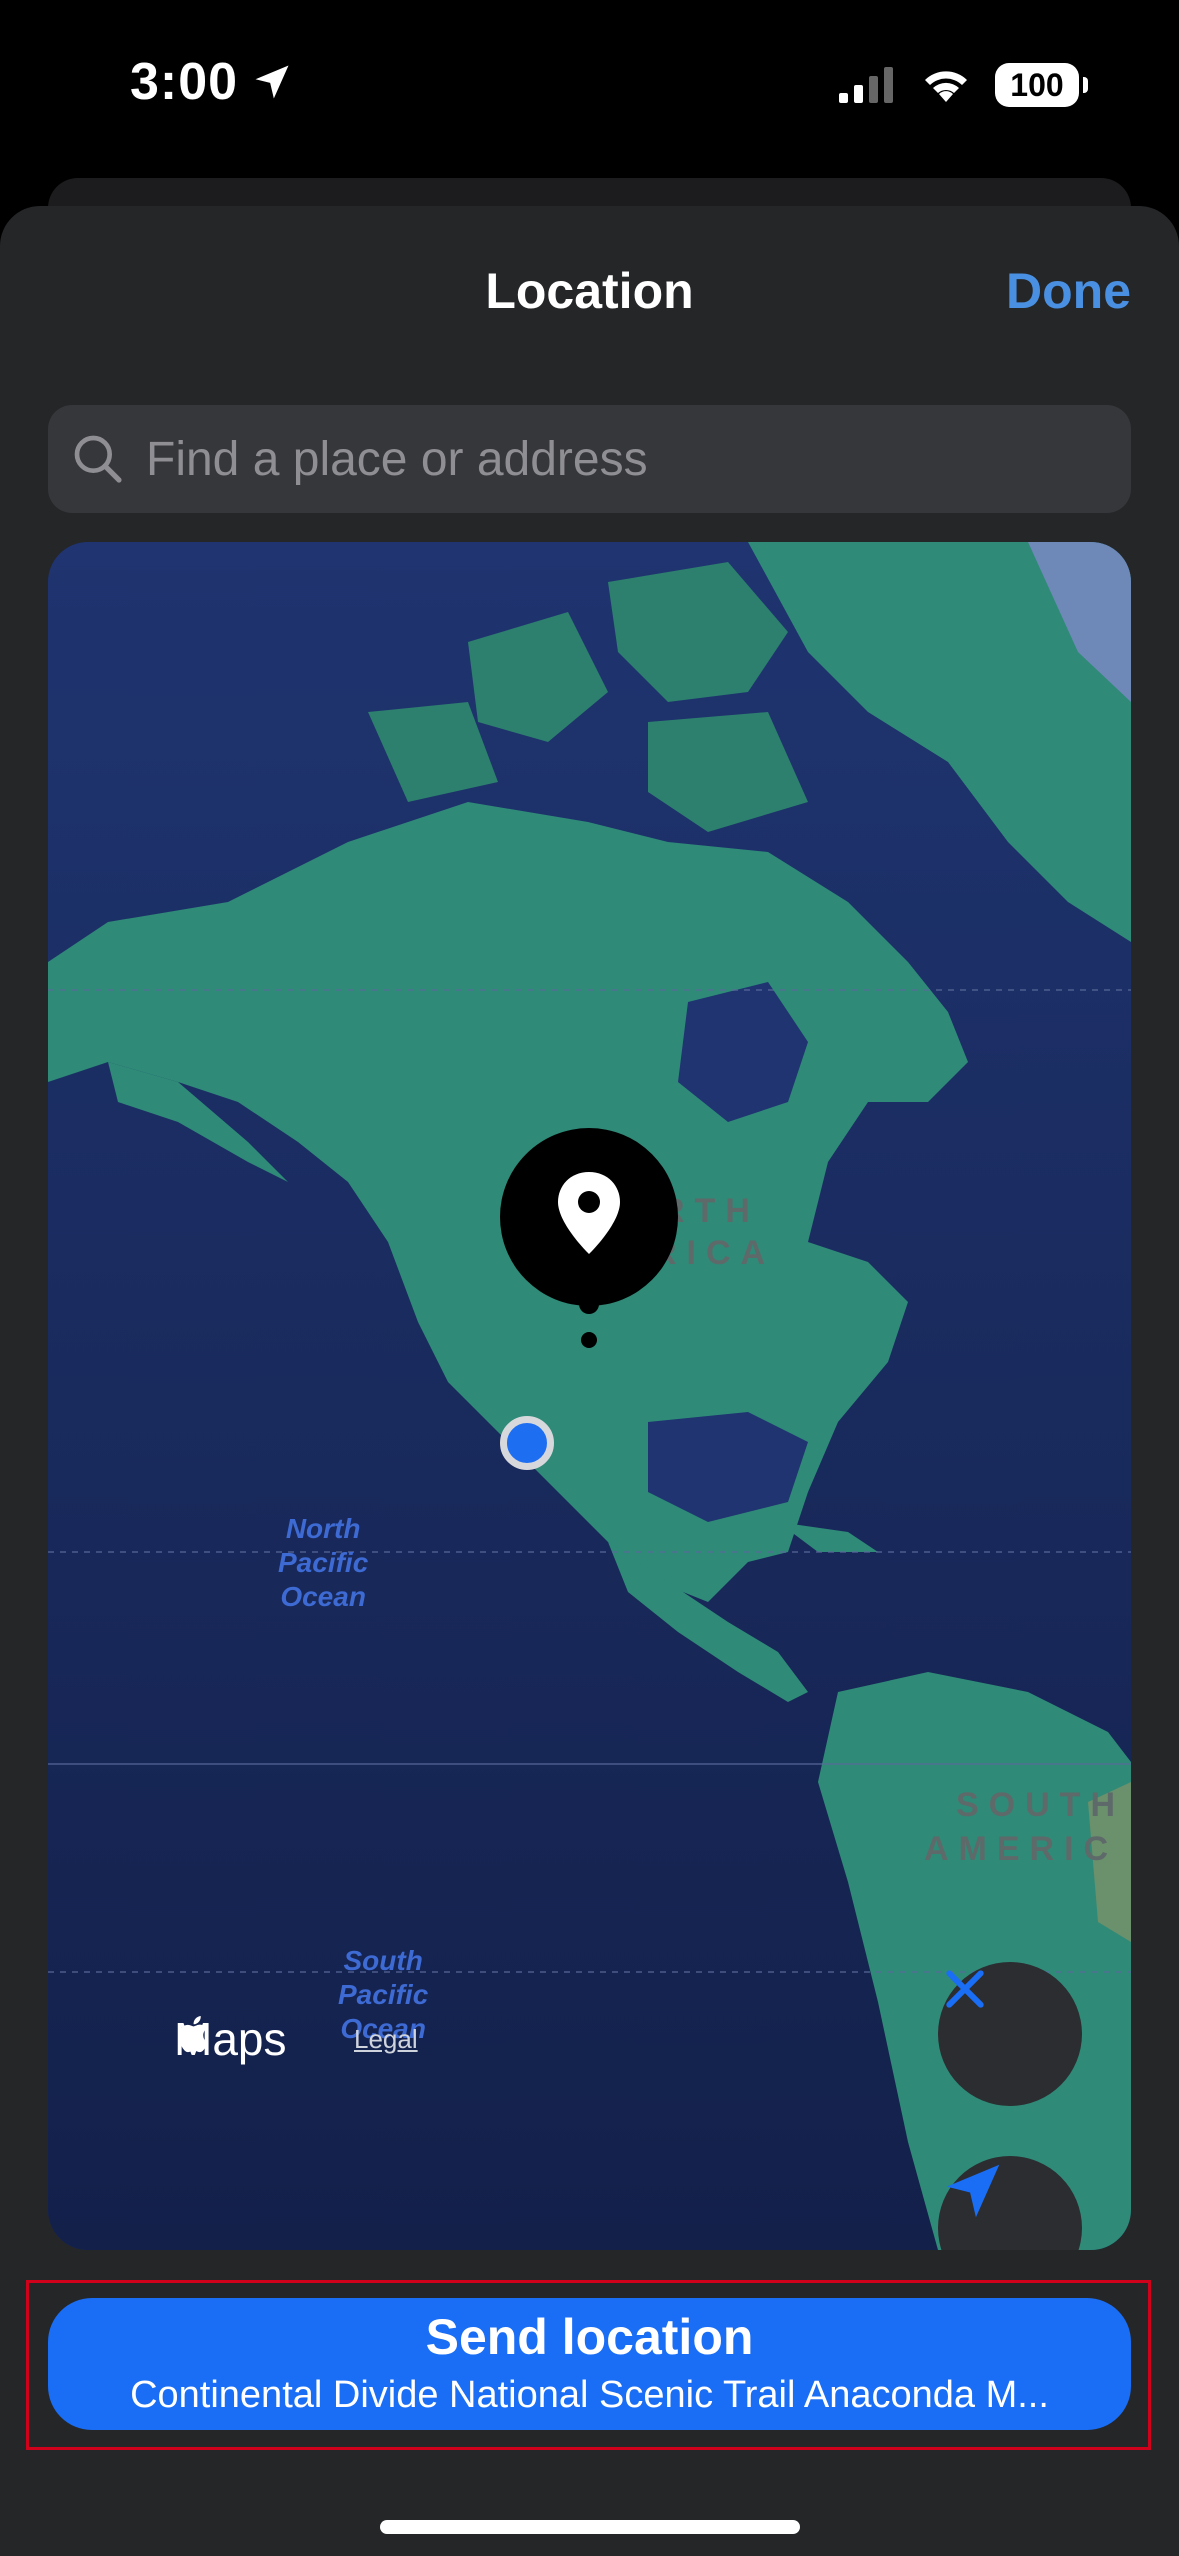 The height and width of the screenshot is (2556, 1179). What do you see at coordinates (193, 2034) in the screenshot?
I see `apple-logo-icon` at bounding box center [193, 2034].